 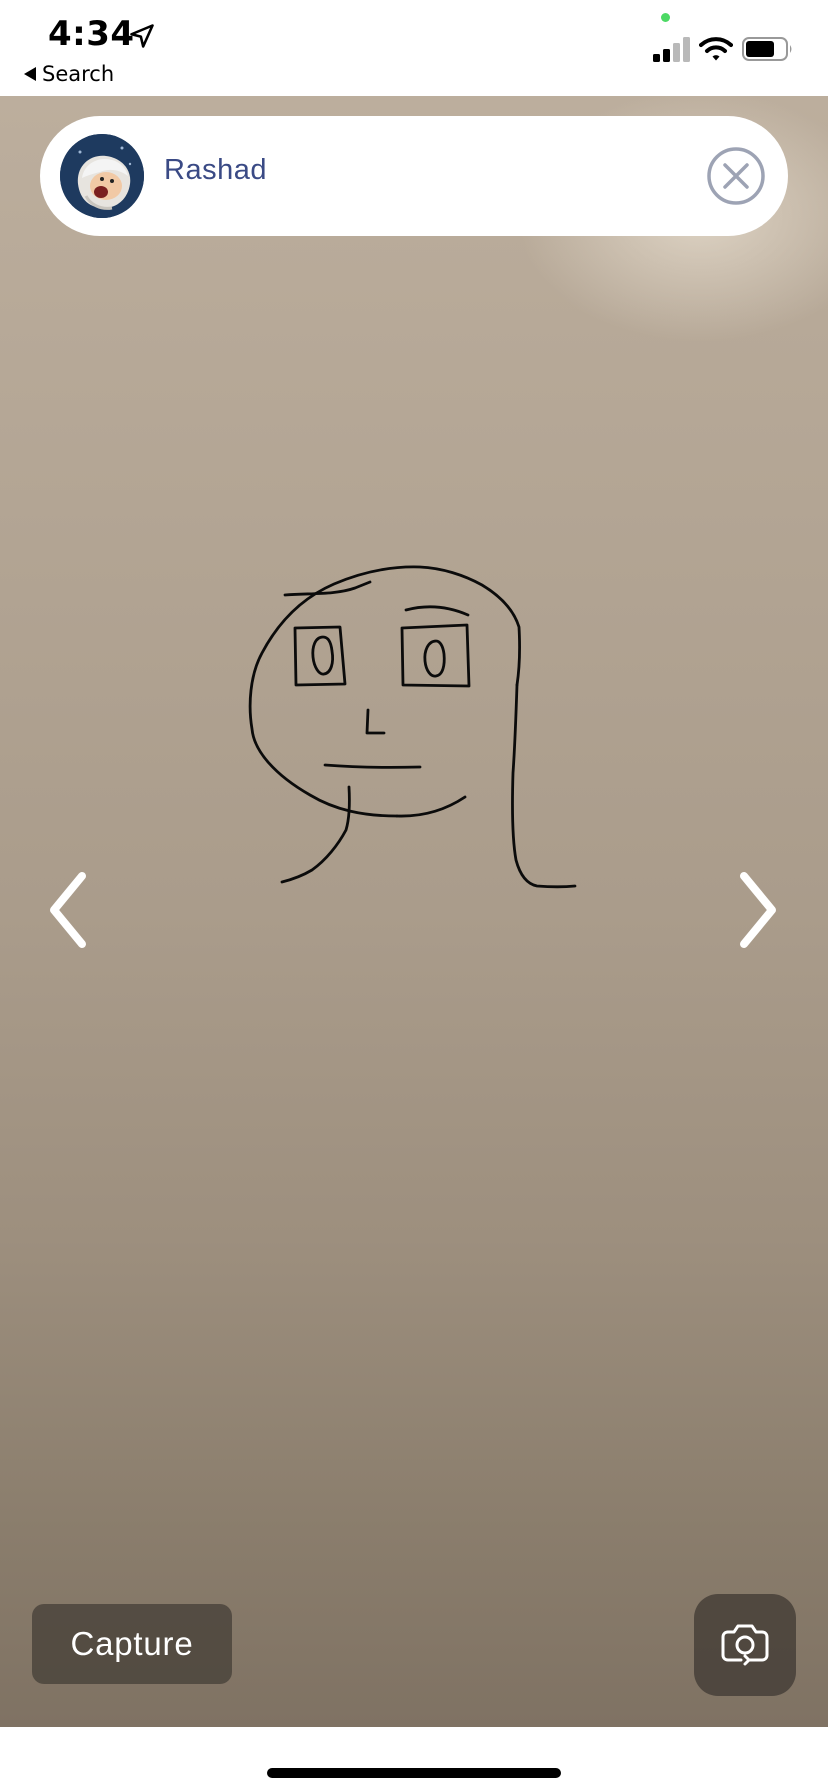 I want to click on close-icon, so click(x=736, y=176).